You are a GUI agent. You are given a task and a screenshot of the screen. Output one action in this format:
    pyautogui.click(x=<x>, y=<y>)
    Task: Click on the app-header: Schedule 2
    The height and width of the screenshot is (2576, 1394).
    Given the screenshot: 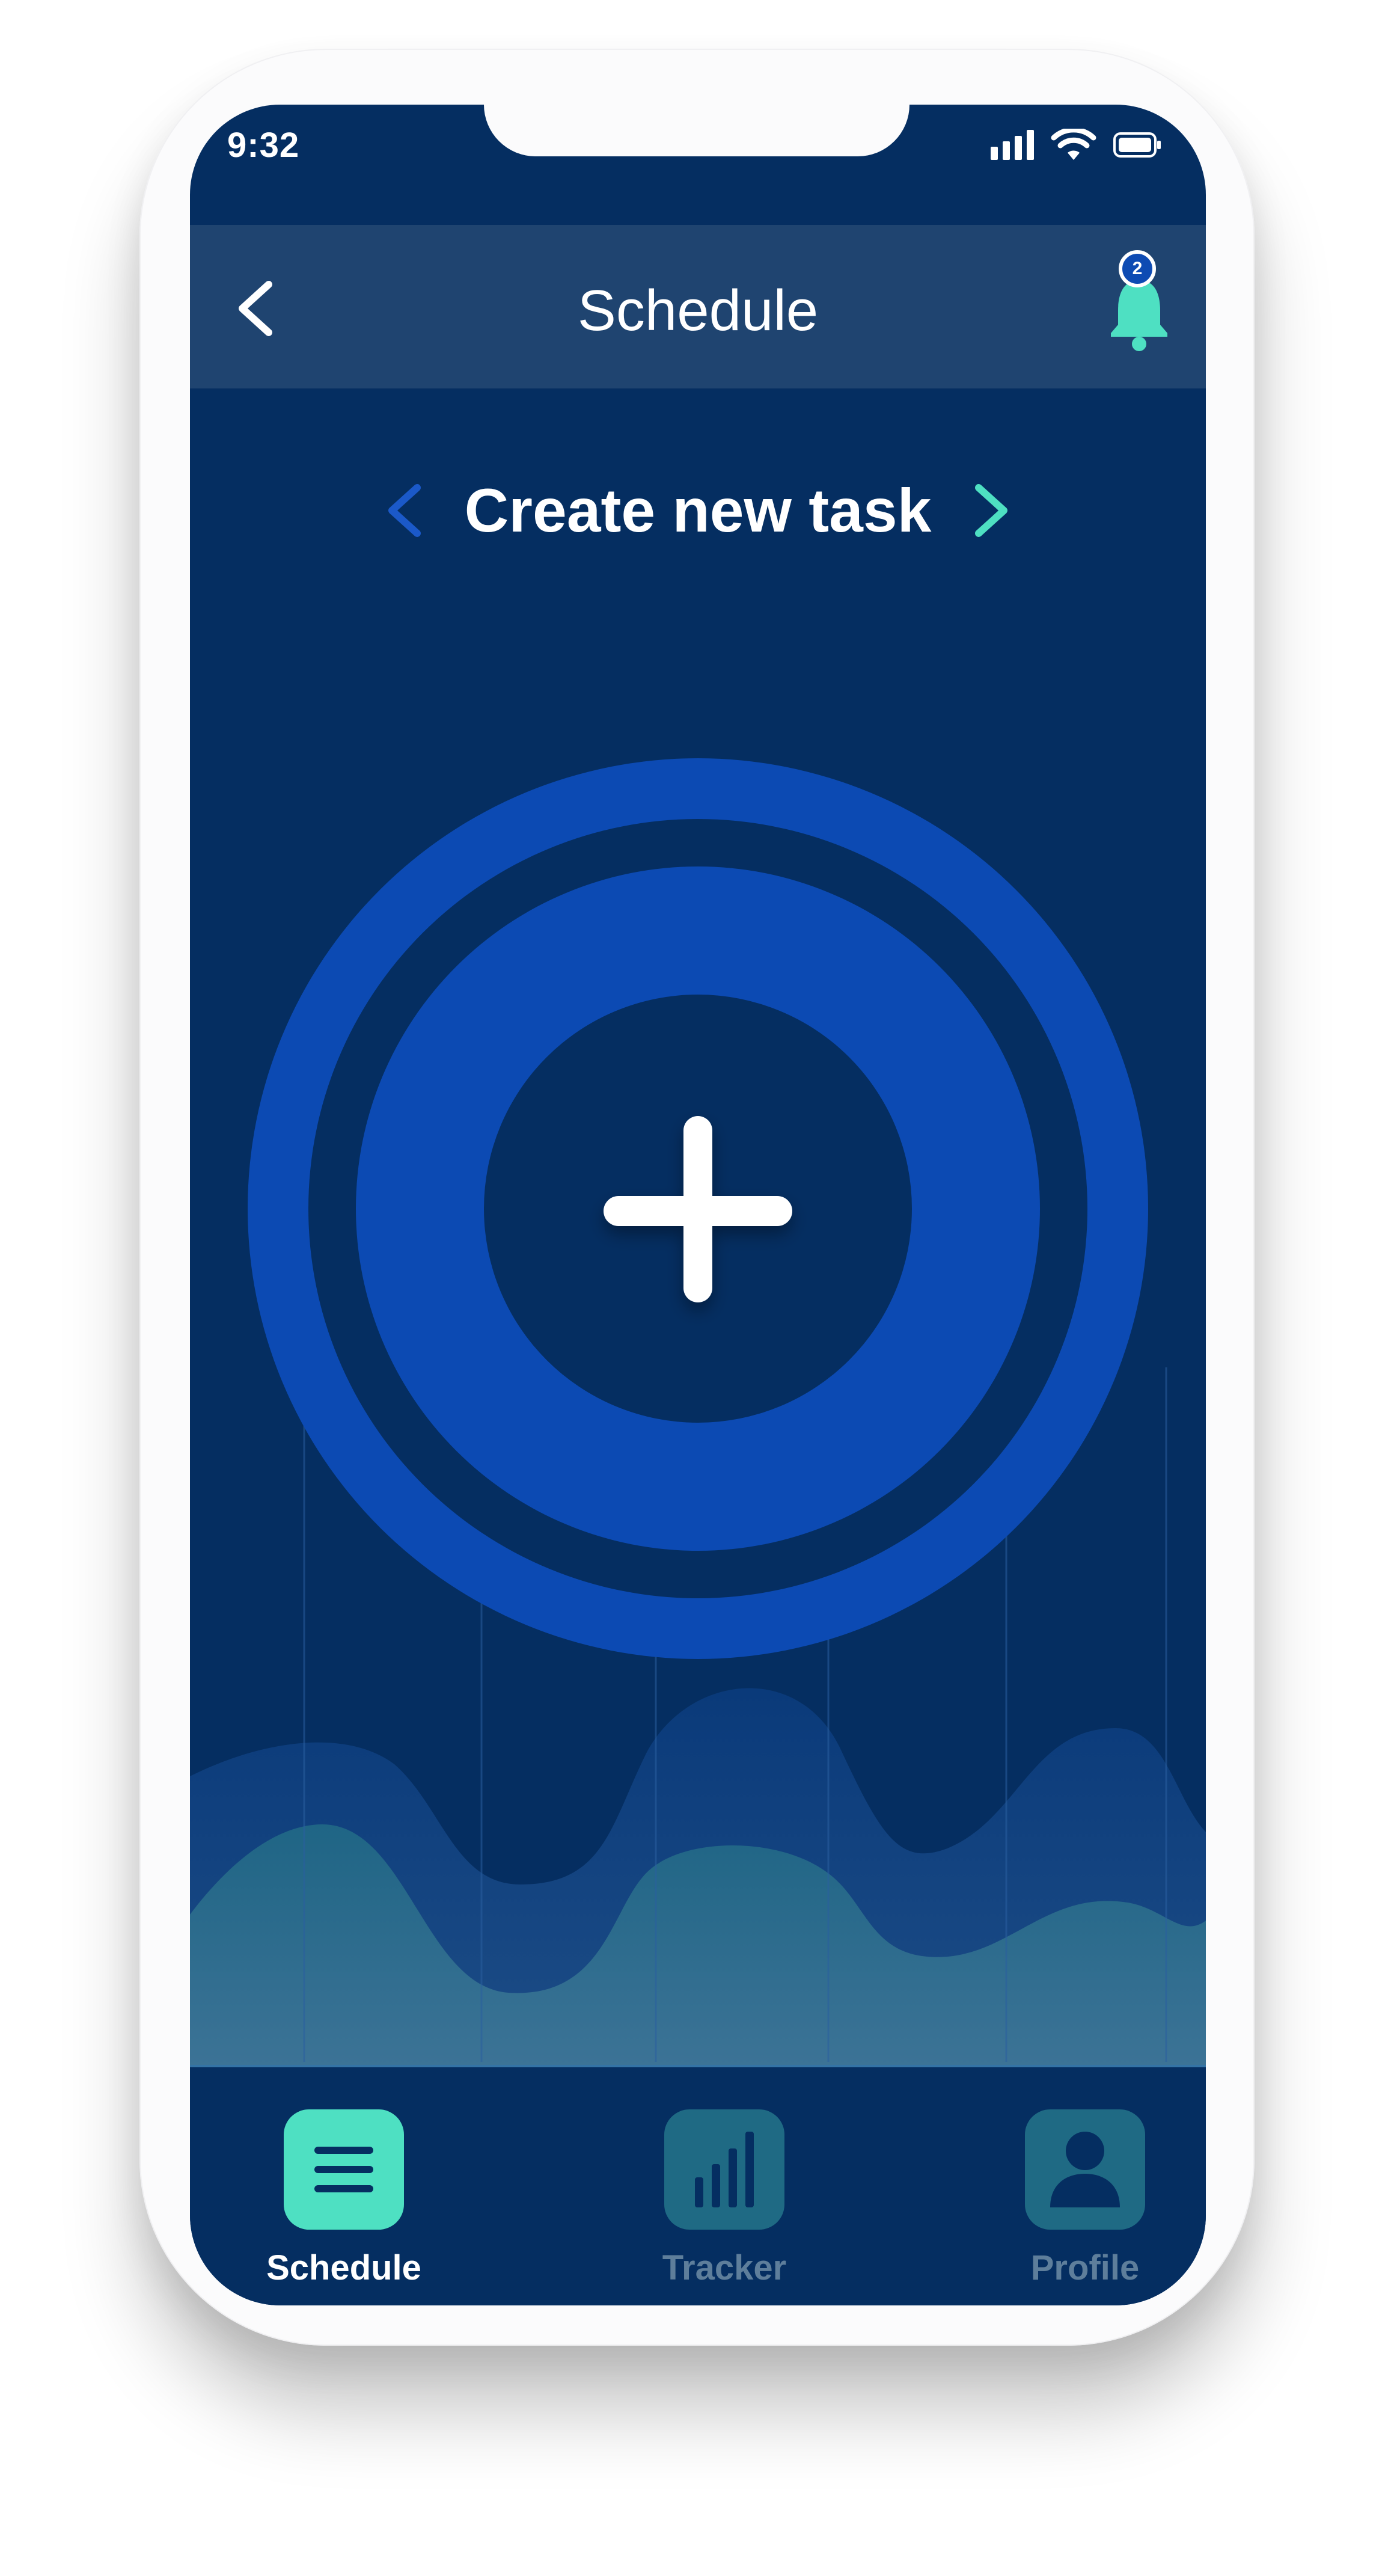 What is the action you would take?
    pyautogui.click(x=698, y=306)
    